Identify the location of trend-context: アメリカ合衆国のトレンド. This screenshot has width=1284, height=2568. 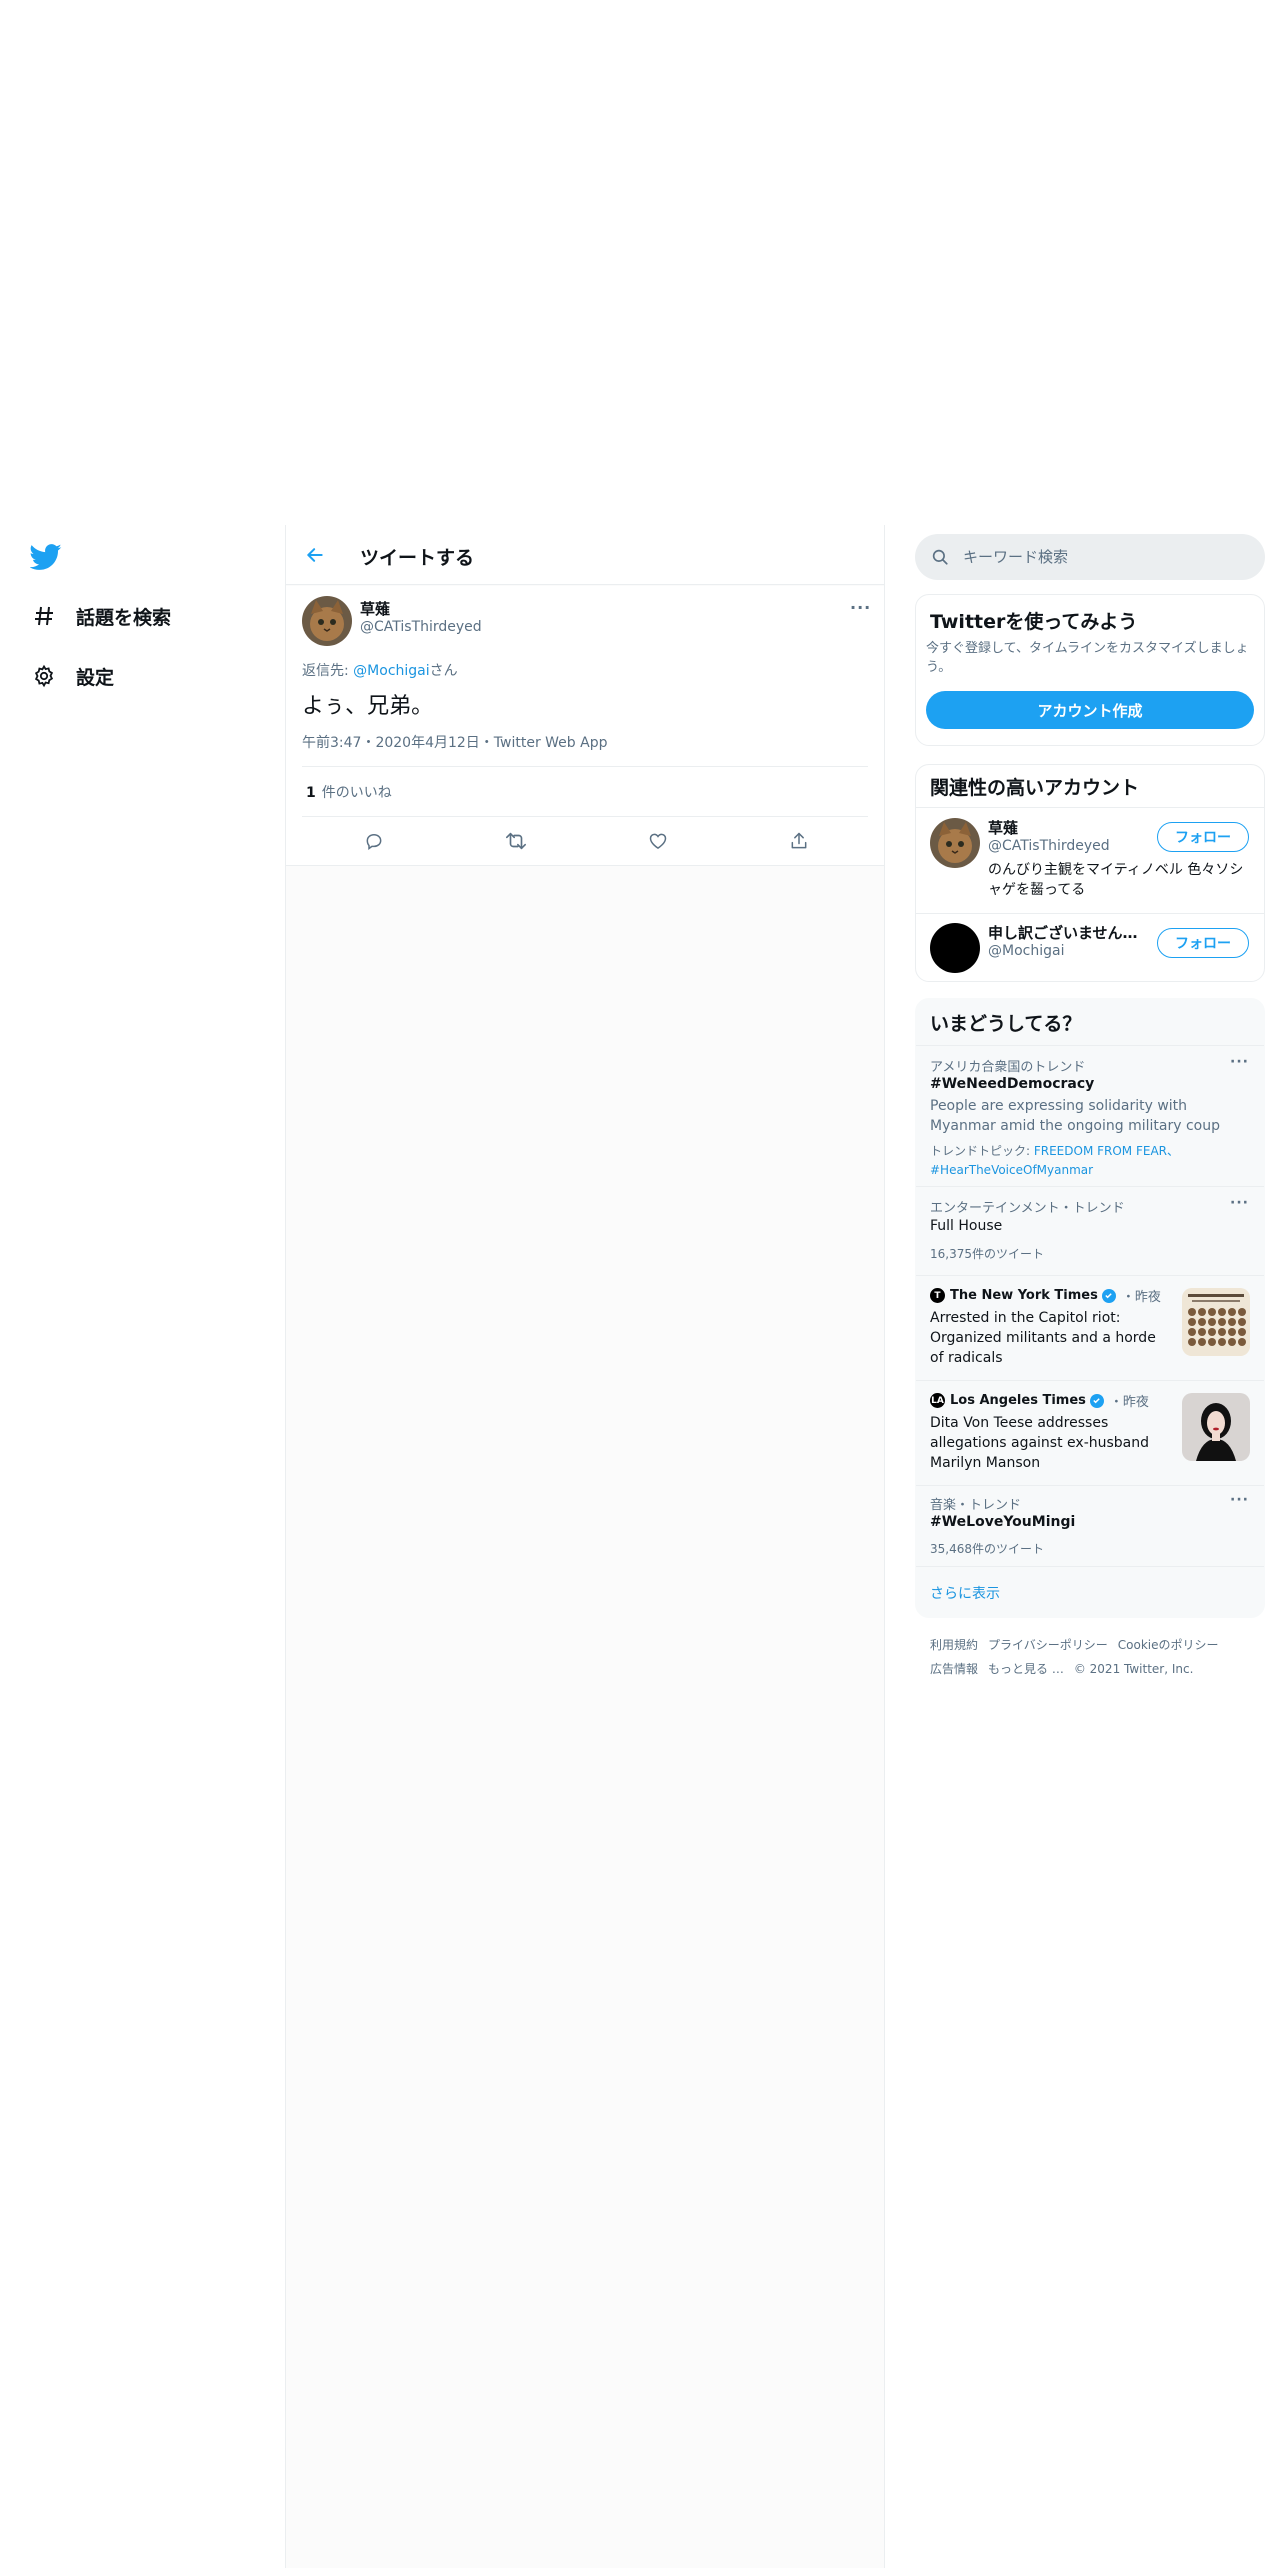
(1008, 1067).